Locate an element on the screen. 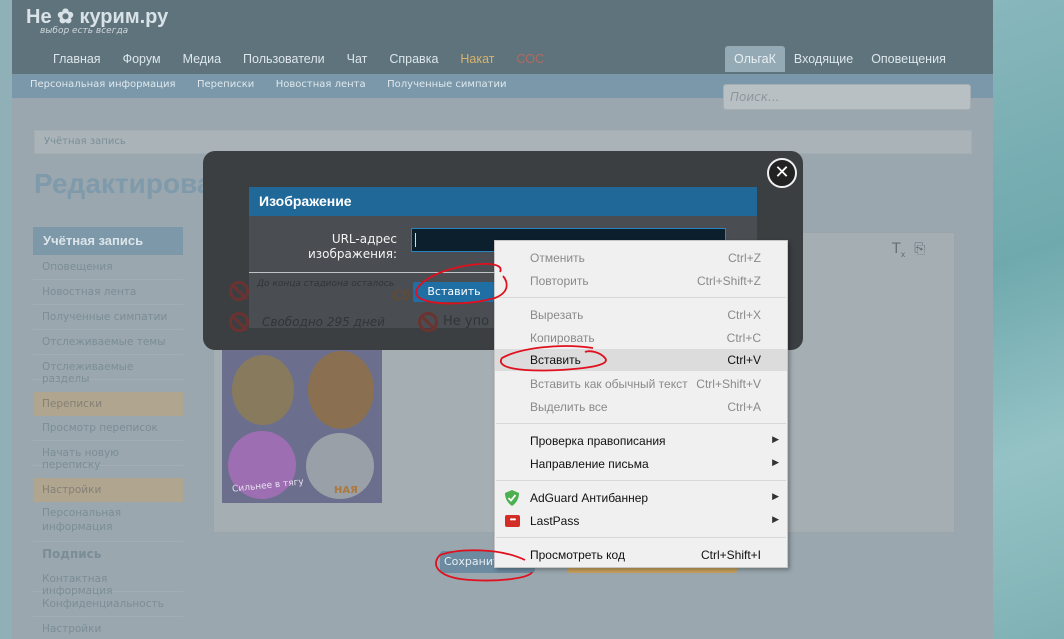 Image resolution: width=1064 pixels, height=639 pixels. sidebar-item-watched-forums: Отслеживаемые разделы is located at coordinates (108, 370).